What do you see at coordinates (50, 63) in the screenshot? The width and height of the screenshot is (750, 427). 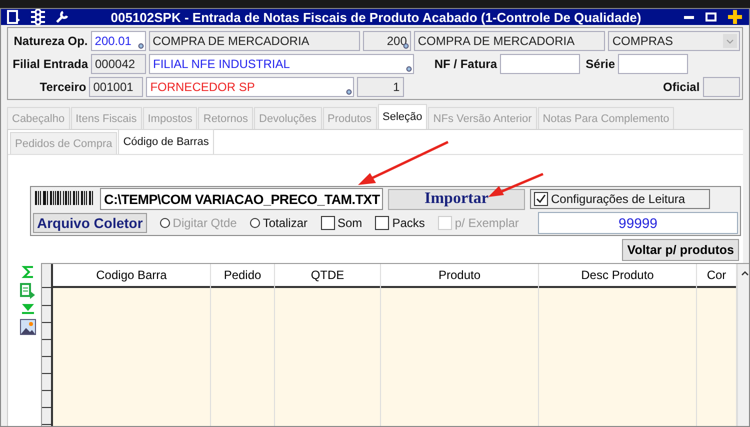 I see `field-label: Filial Entrada` at bounding box center [50, 63].